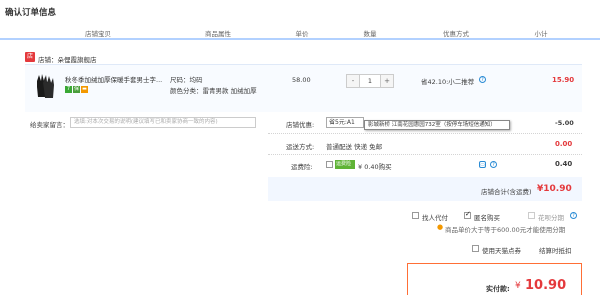 This screenshot has height=295, width=600. Describe the element at coordinates (564, 144) in the screenshot. I see `shipping-amount: 0.00` at that location.